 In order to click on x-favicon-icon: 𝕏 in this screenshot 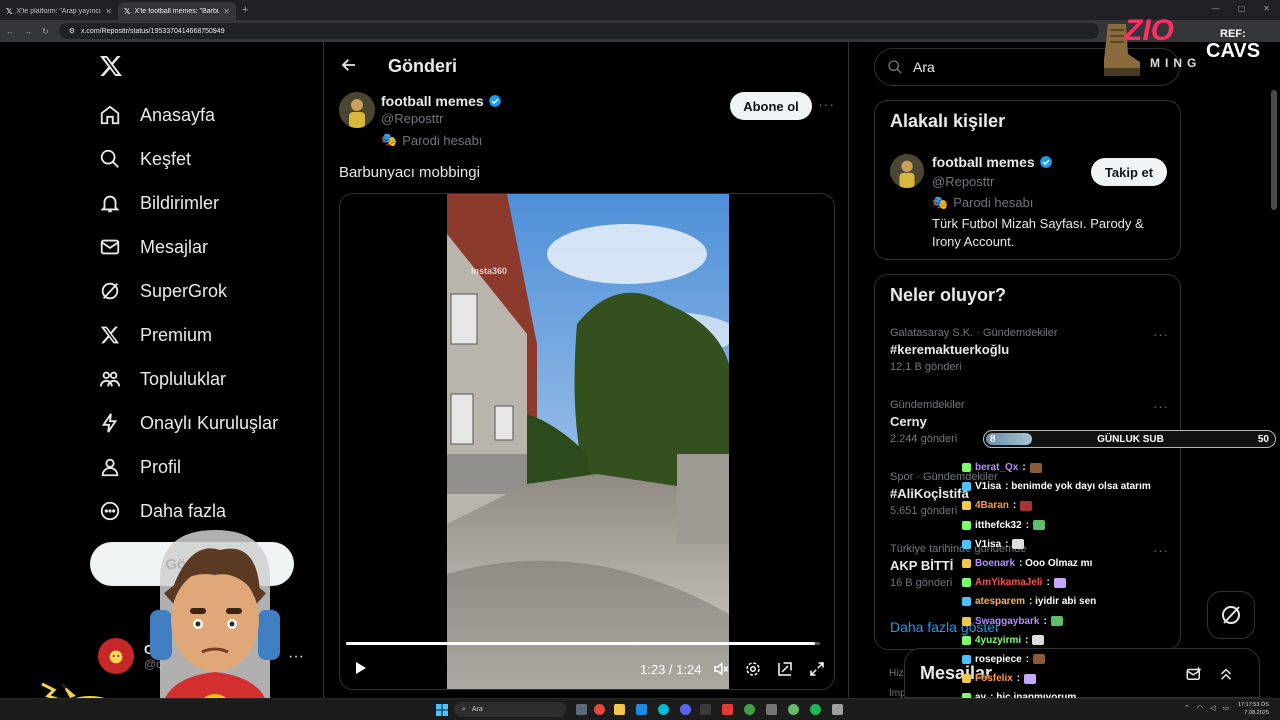, I will do `click(127, 11)`.